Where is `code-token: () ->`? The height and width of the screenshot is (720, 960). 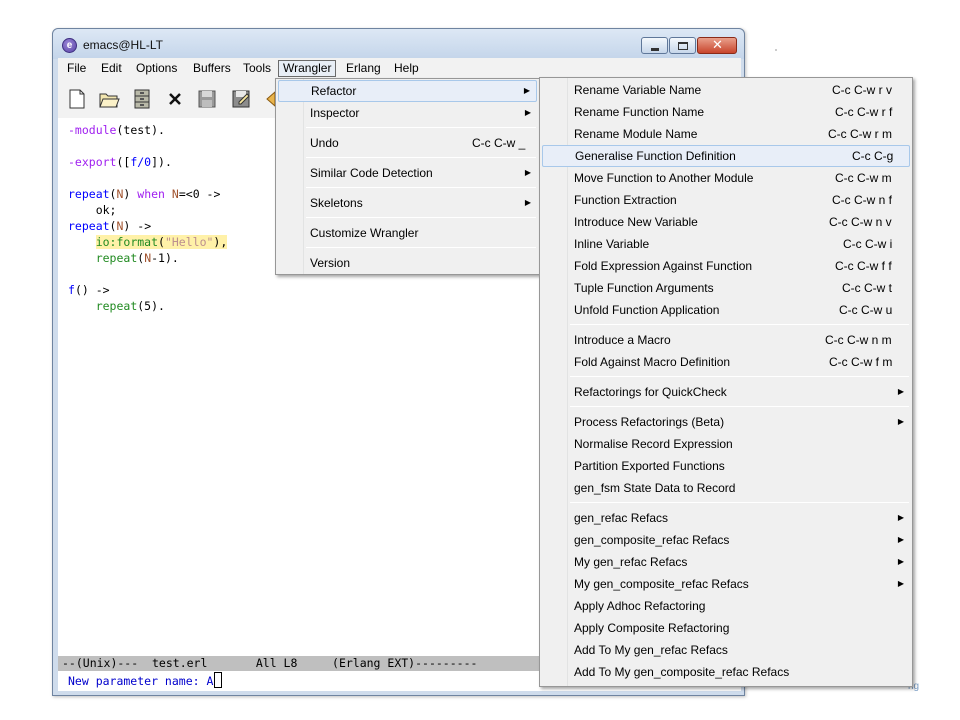 code-token: () -> is located at coordinates (92, 290).